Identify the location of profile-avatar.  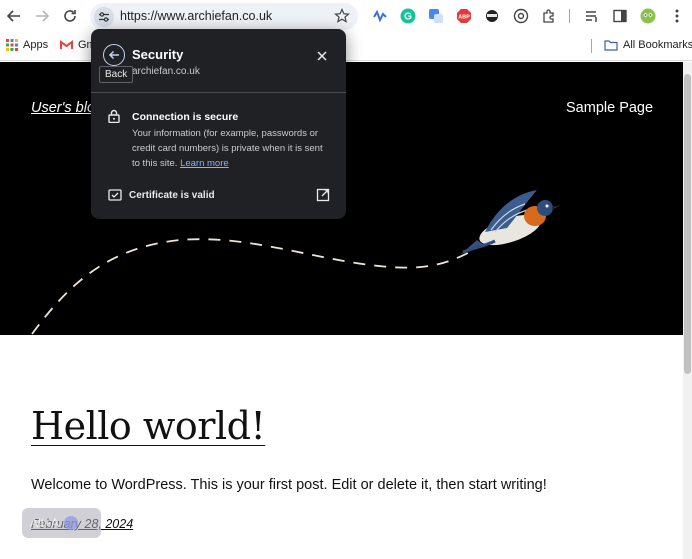
(648, 16).